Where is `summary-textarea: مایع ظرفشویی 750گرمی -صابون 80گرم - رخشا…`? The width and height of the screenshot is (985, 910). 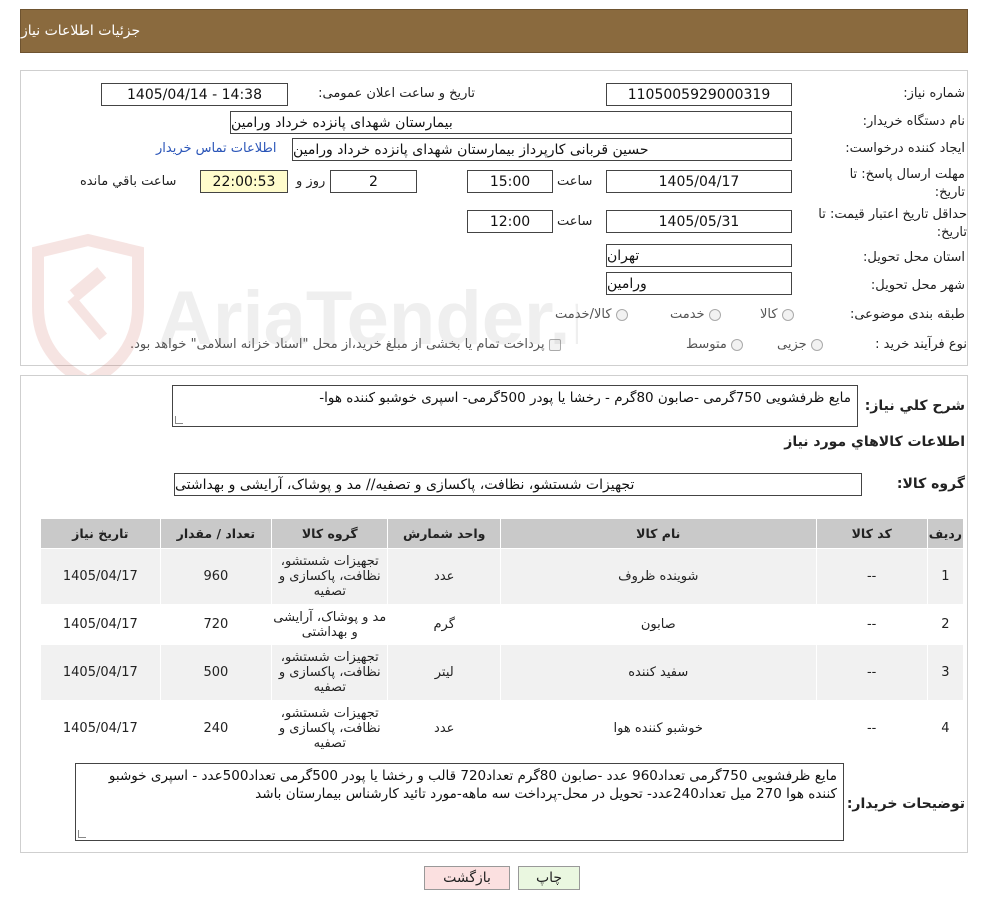
summary-textarea: مایع ظرفشویی 750گرمی -صابون 80گرم - رخشا… is located at coordinates (515, 406).